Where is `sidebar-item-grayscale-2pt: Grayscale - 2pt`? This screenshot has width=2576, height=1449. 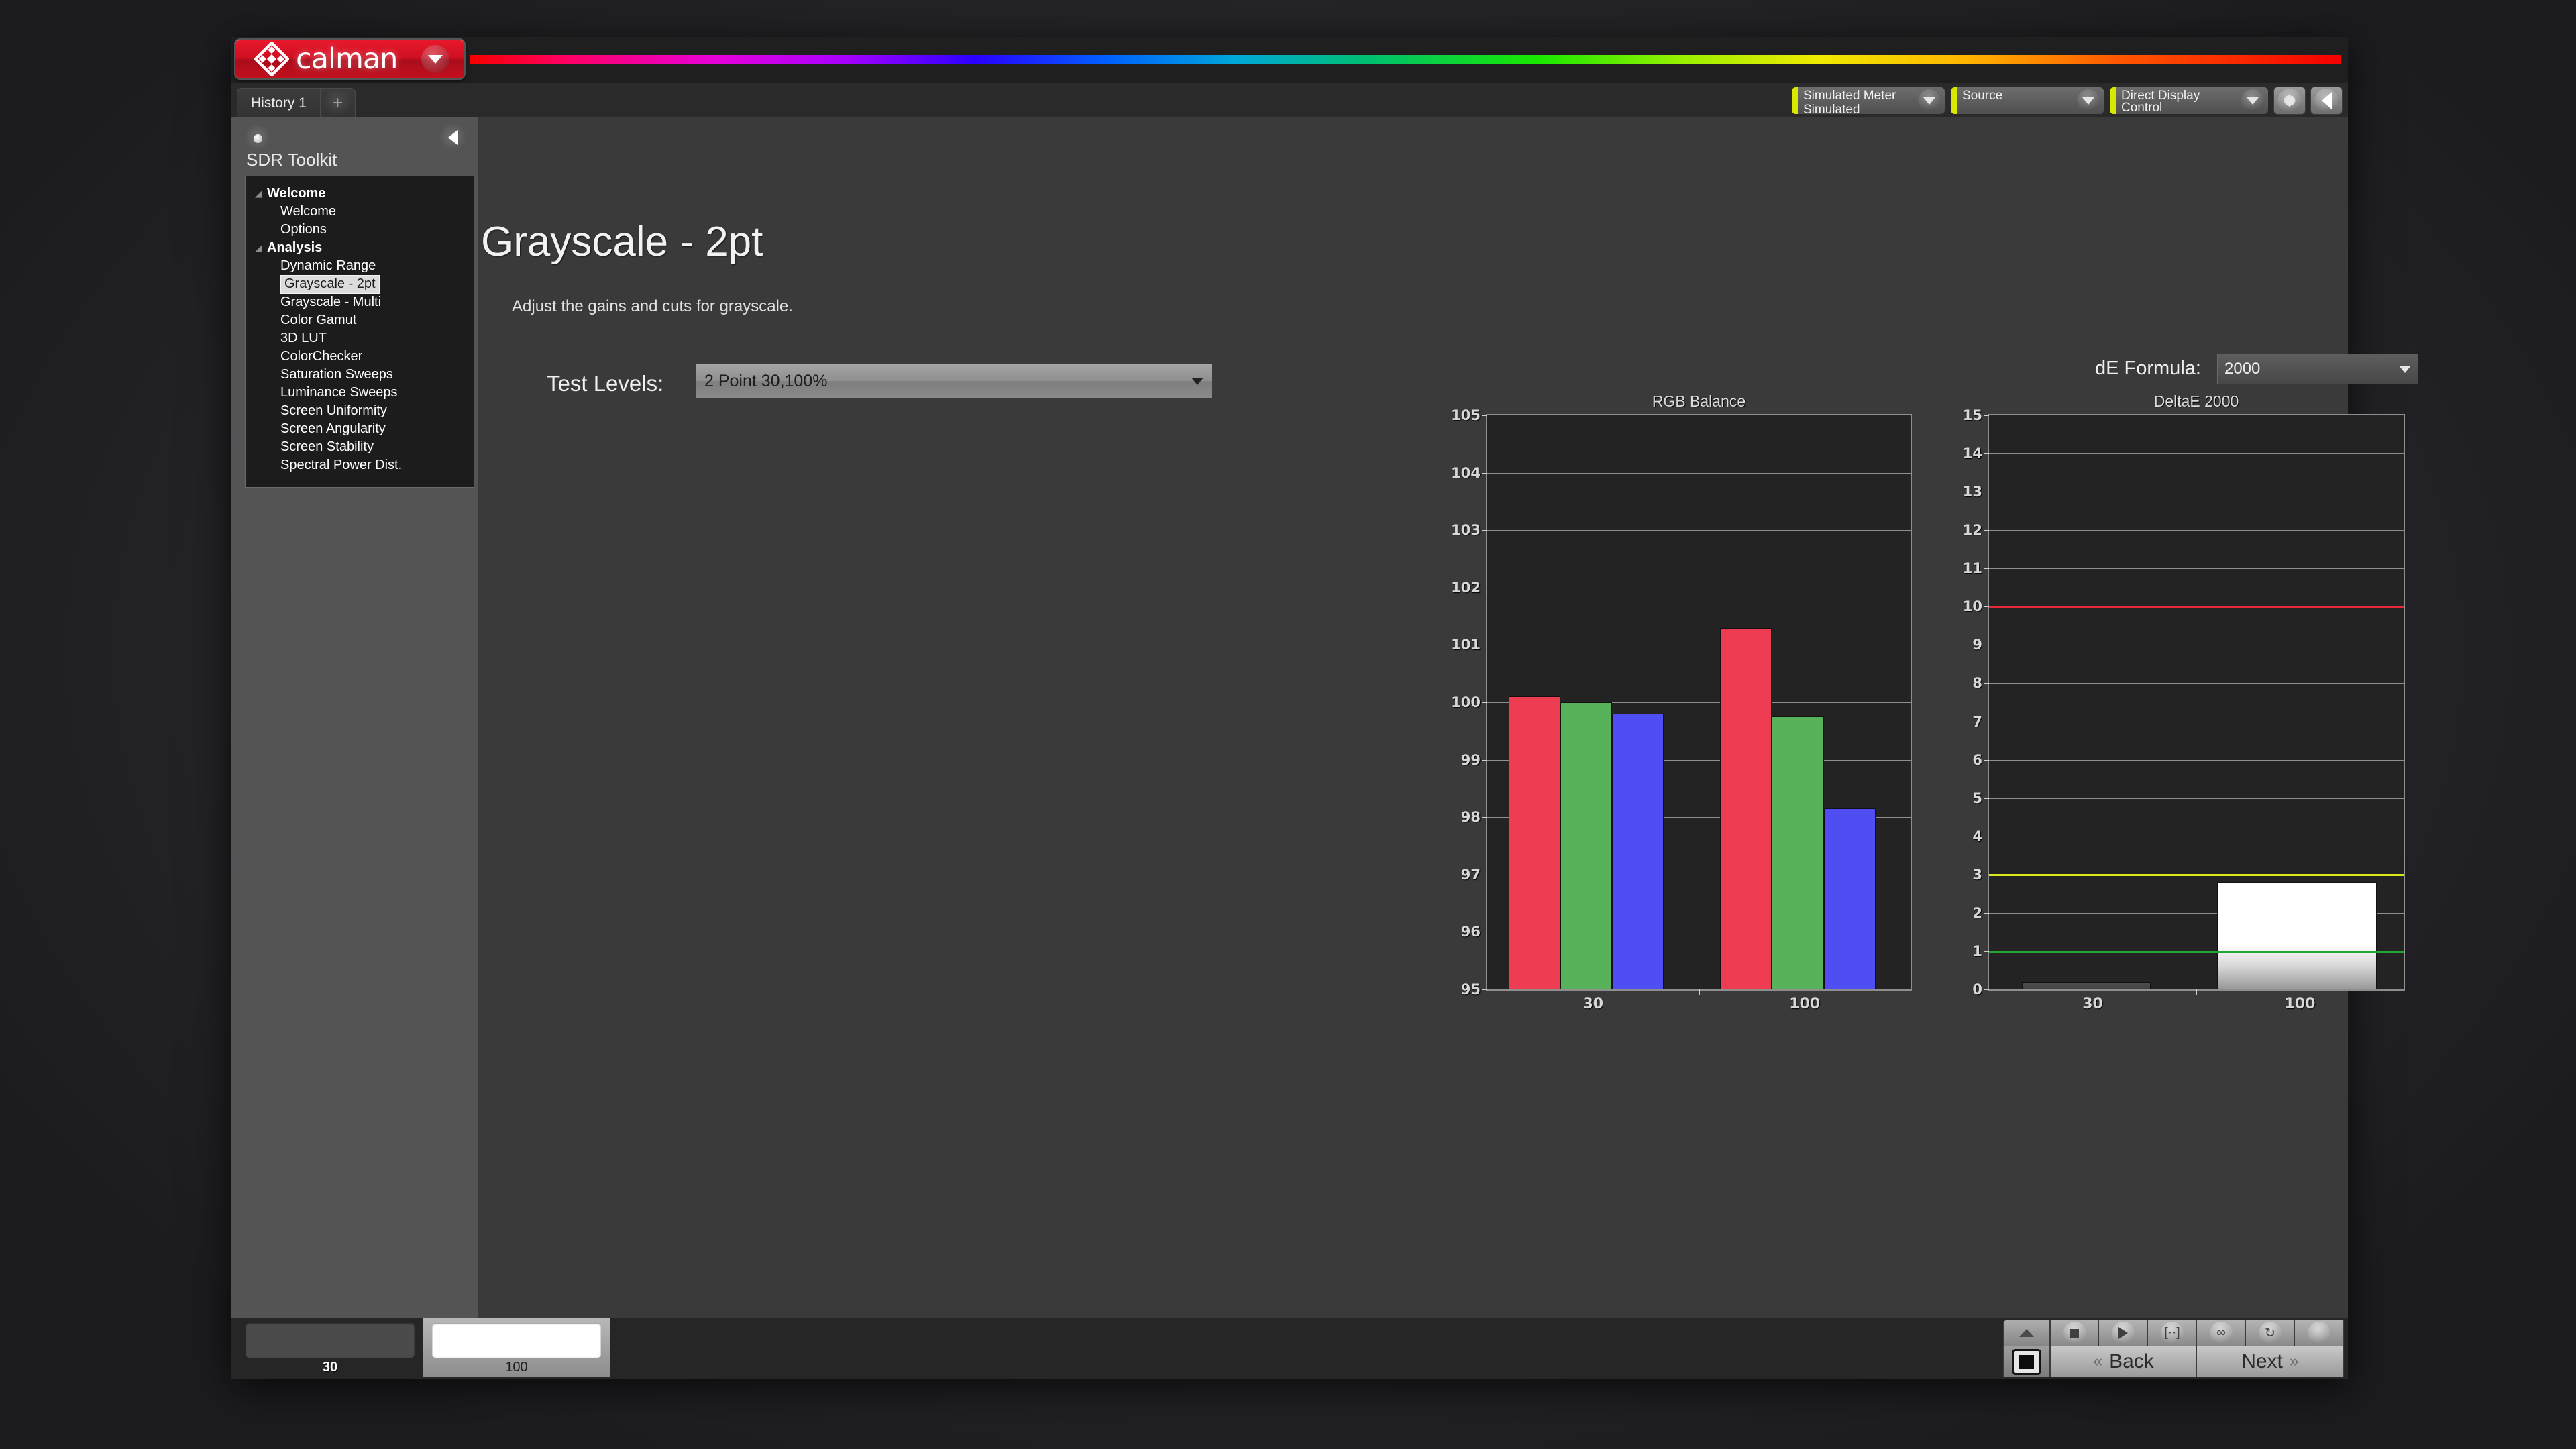 sidebar-item-grayscale-2pt: Grayscale - 2pt is located at coordinates (360, 284).